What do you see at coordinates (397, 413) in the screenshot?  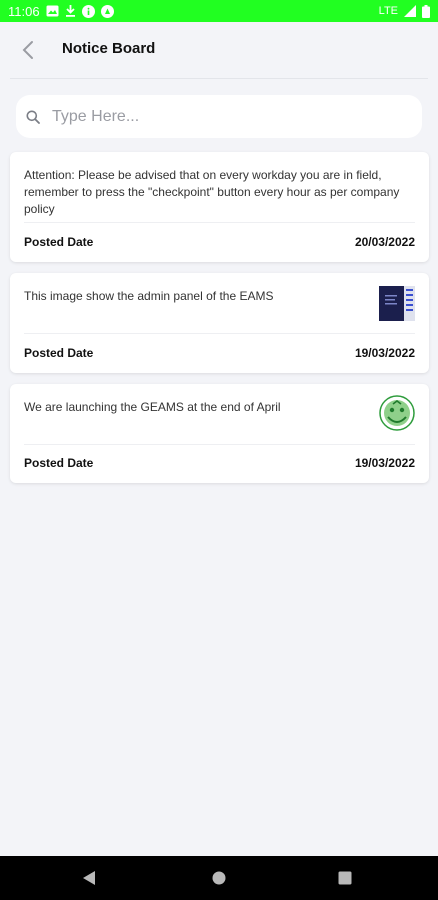 I see `notice-thumbnail-logo` at bounding box center [397, 413].